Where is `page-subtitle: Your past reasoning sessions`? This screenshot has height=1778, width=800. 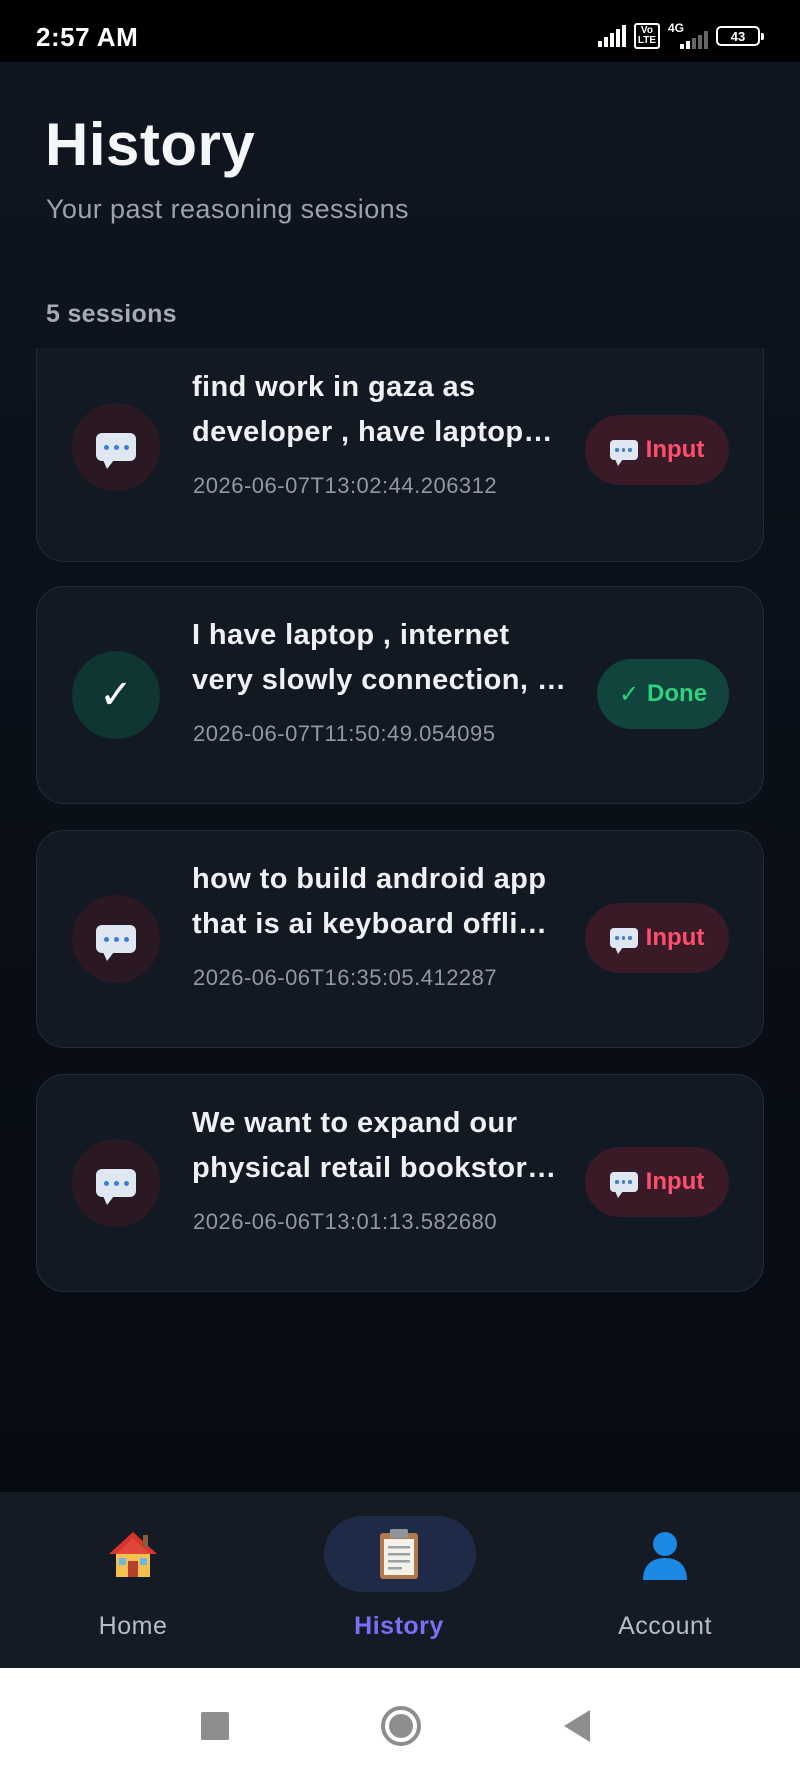 page-subtitle: Your past reasoning sessions is located at coordinates (227, 209).